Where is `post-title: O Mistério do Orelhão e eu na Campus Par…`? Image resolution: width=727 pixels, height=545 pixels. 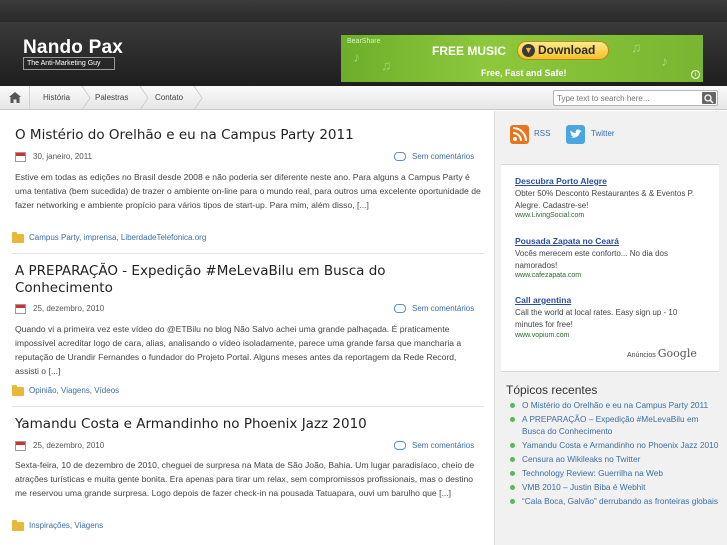
post-title: O Mistério do Orelhão e eu na Campus Par… is located at coordinates (247, 135).